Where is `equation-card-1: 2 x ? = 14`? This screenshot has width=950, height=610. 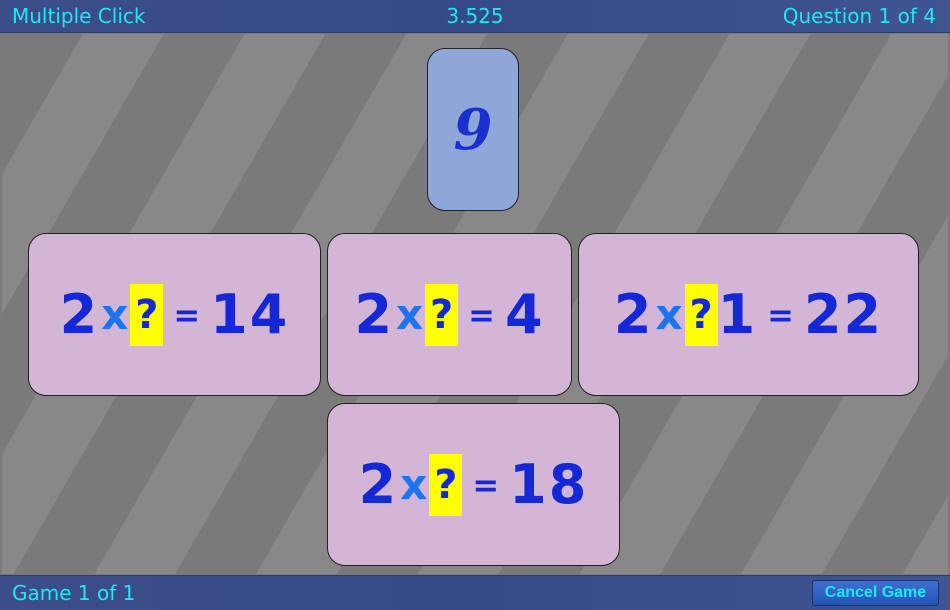 equation-card-1: 2 x ? = 14 is located at coordinates (174, 314).